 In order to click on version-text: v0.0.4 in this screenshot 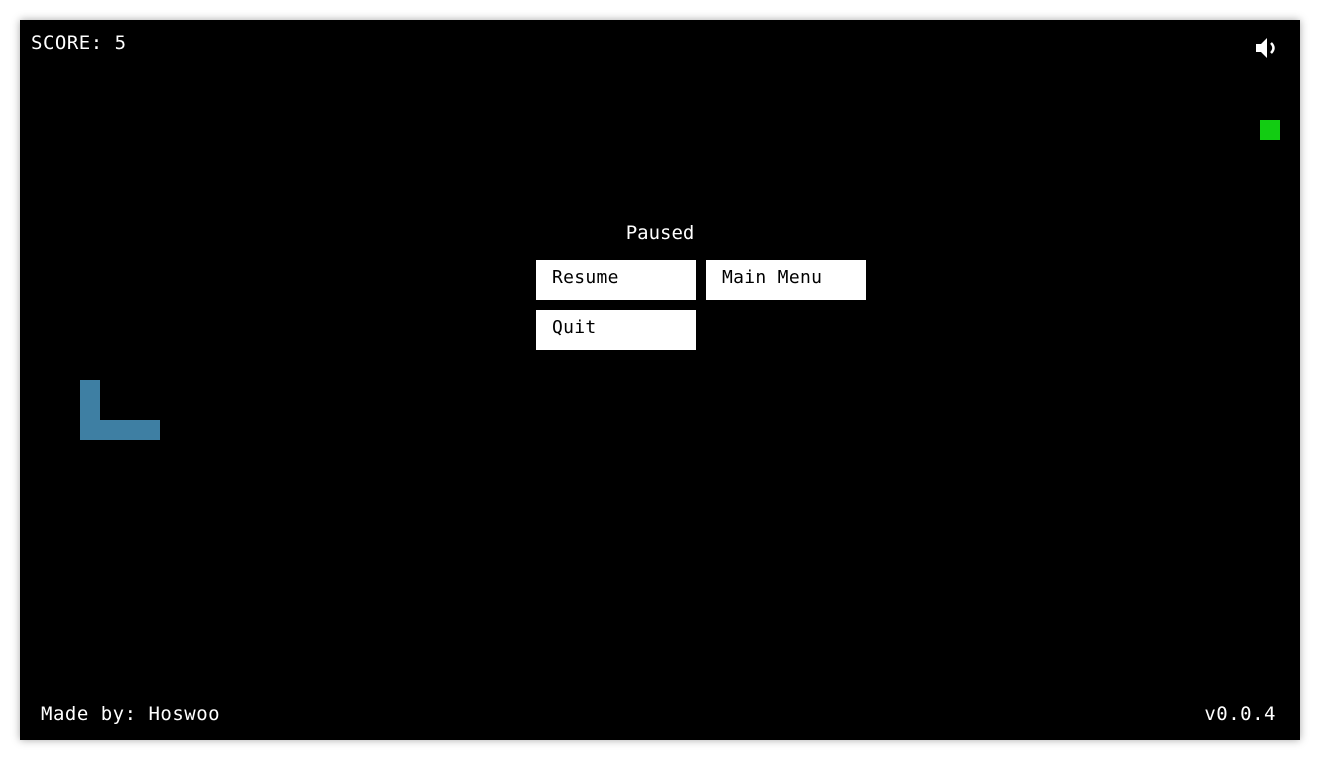, I will do `click(1240, 714)`.